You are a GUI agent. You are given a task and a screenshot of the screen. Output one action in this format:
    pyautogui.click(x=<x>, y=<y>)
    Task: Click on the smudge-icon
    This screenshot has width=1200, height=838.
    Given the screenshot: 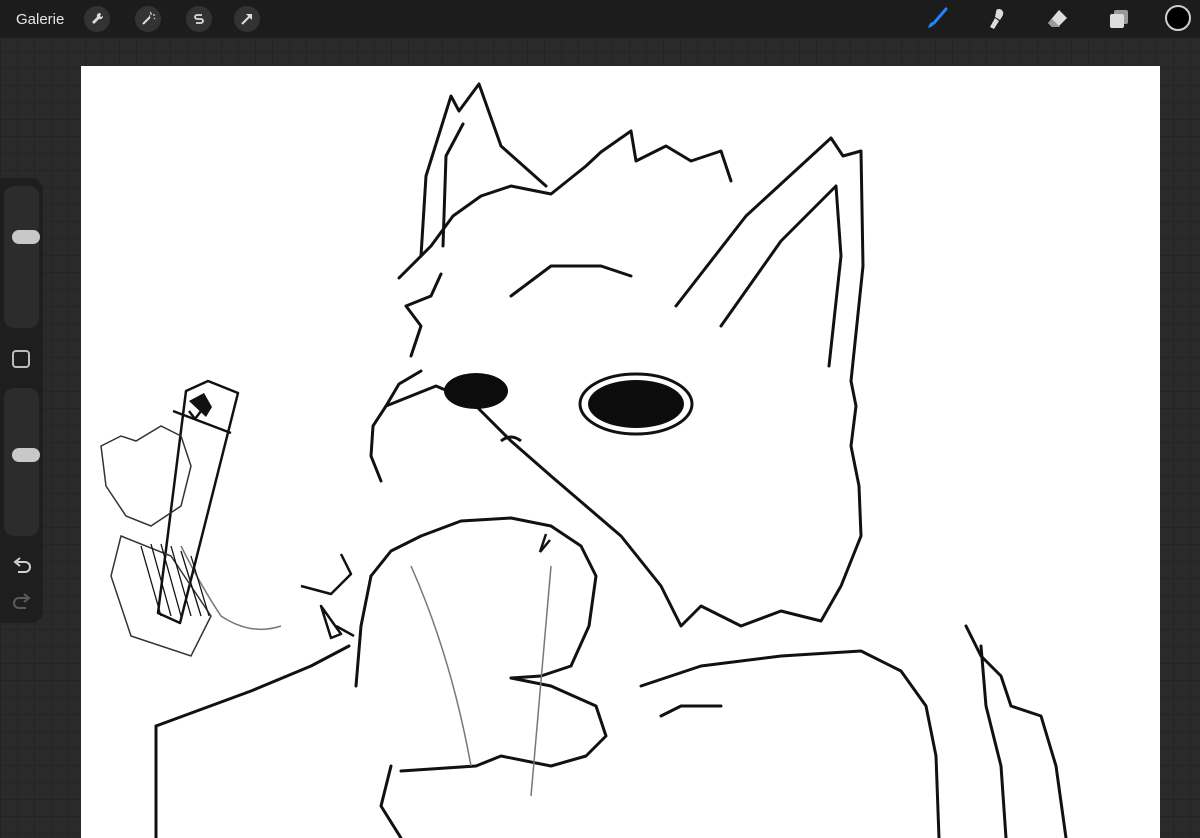 What is the action you would take?
    pyautogui.click(x=997, y=19)
    